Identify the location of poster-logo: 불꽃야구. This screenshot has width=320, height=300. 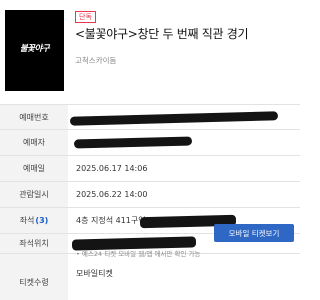
(34, 49).